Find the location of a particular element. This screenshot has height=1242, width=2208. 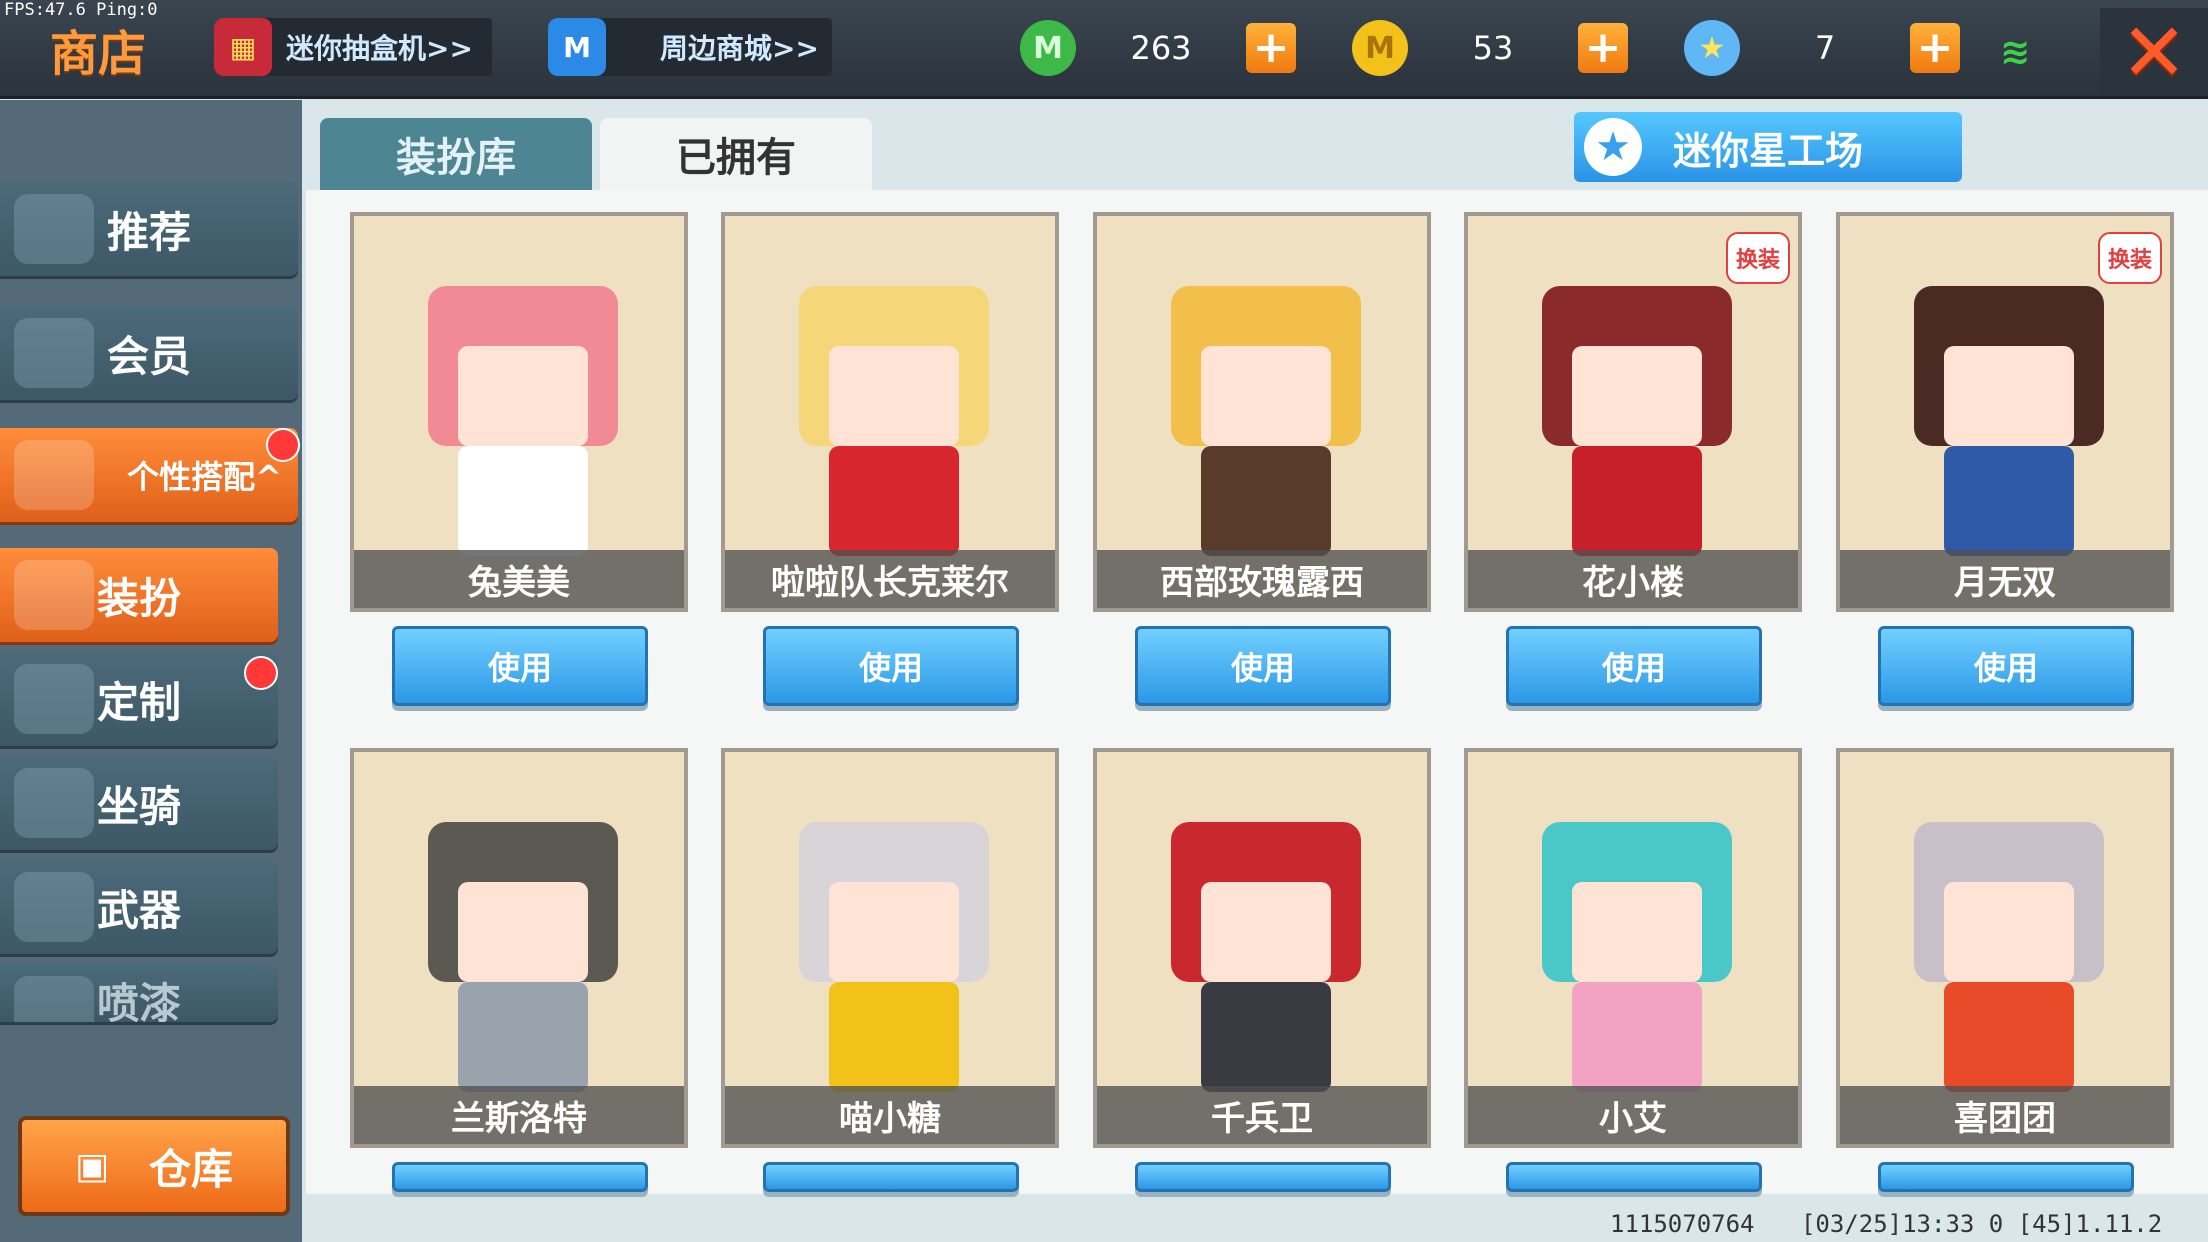

skin-card: 喜团团 is located at coordinates (2005, 948).